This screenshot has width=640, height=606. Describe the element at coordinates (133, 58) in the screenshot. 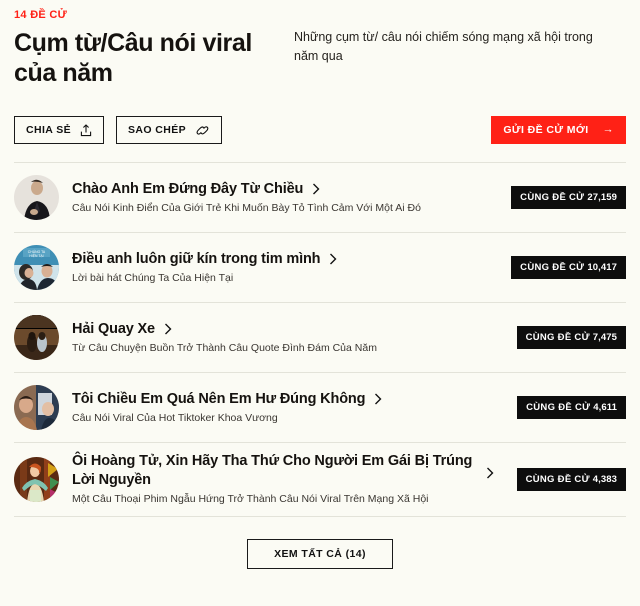

I see `page-title: Cụm từ/Câu nói viral của năm` at that location.